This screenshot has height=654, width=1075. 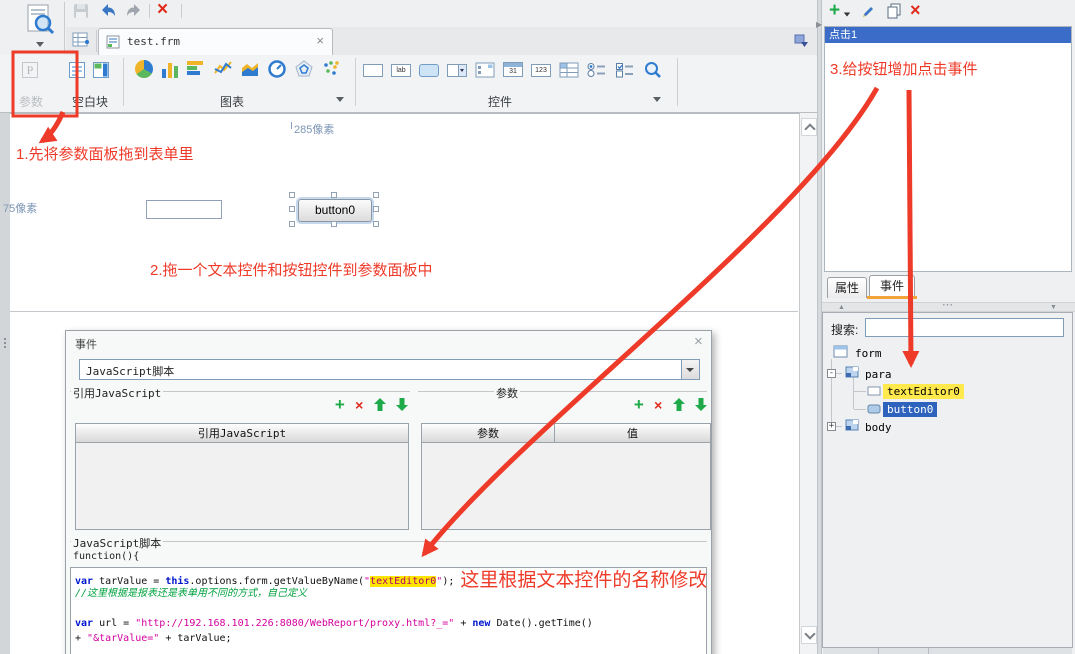 I want to click on canvas-vertical-scrollbar, so click(x=808, y=383).